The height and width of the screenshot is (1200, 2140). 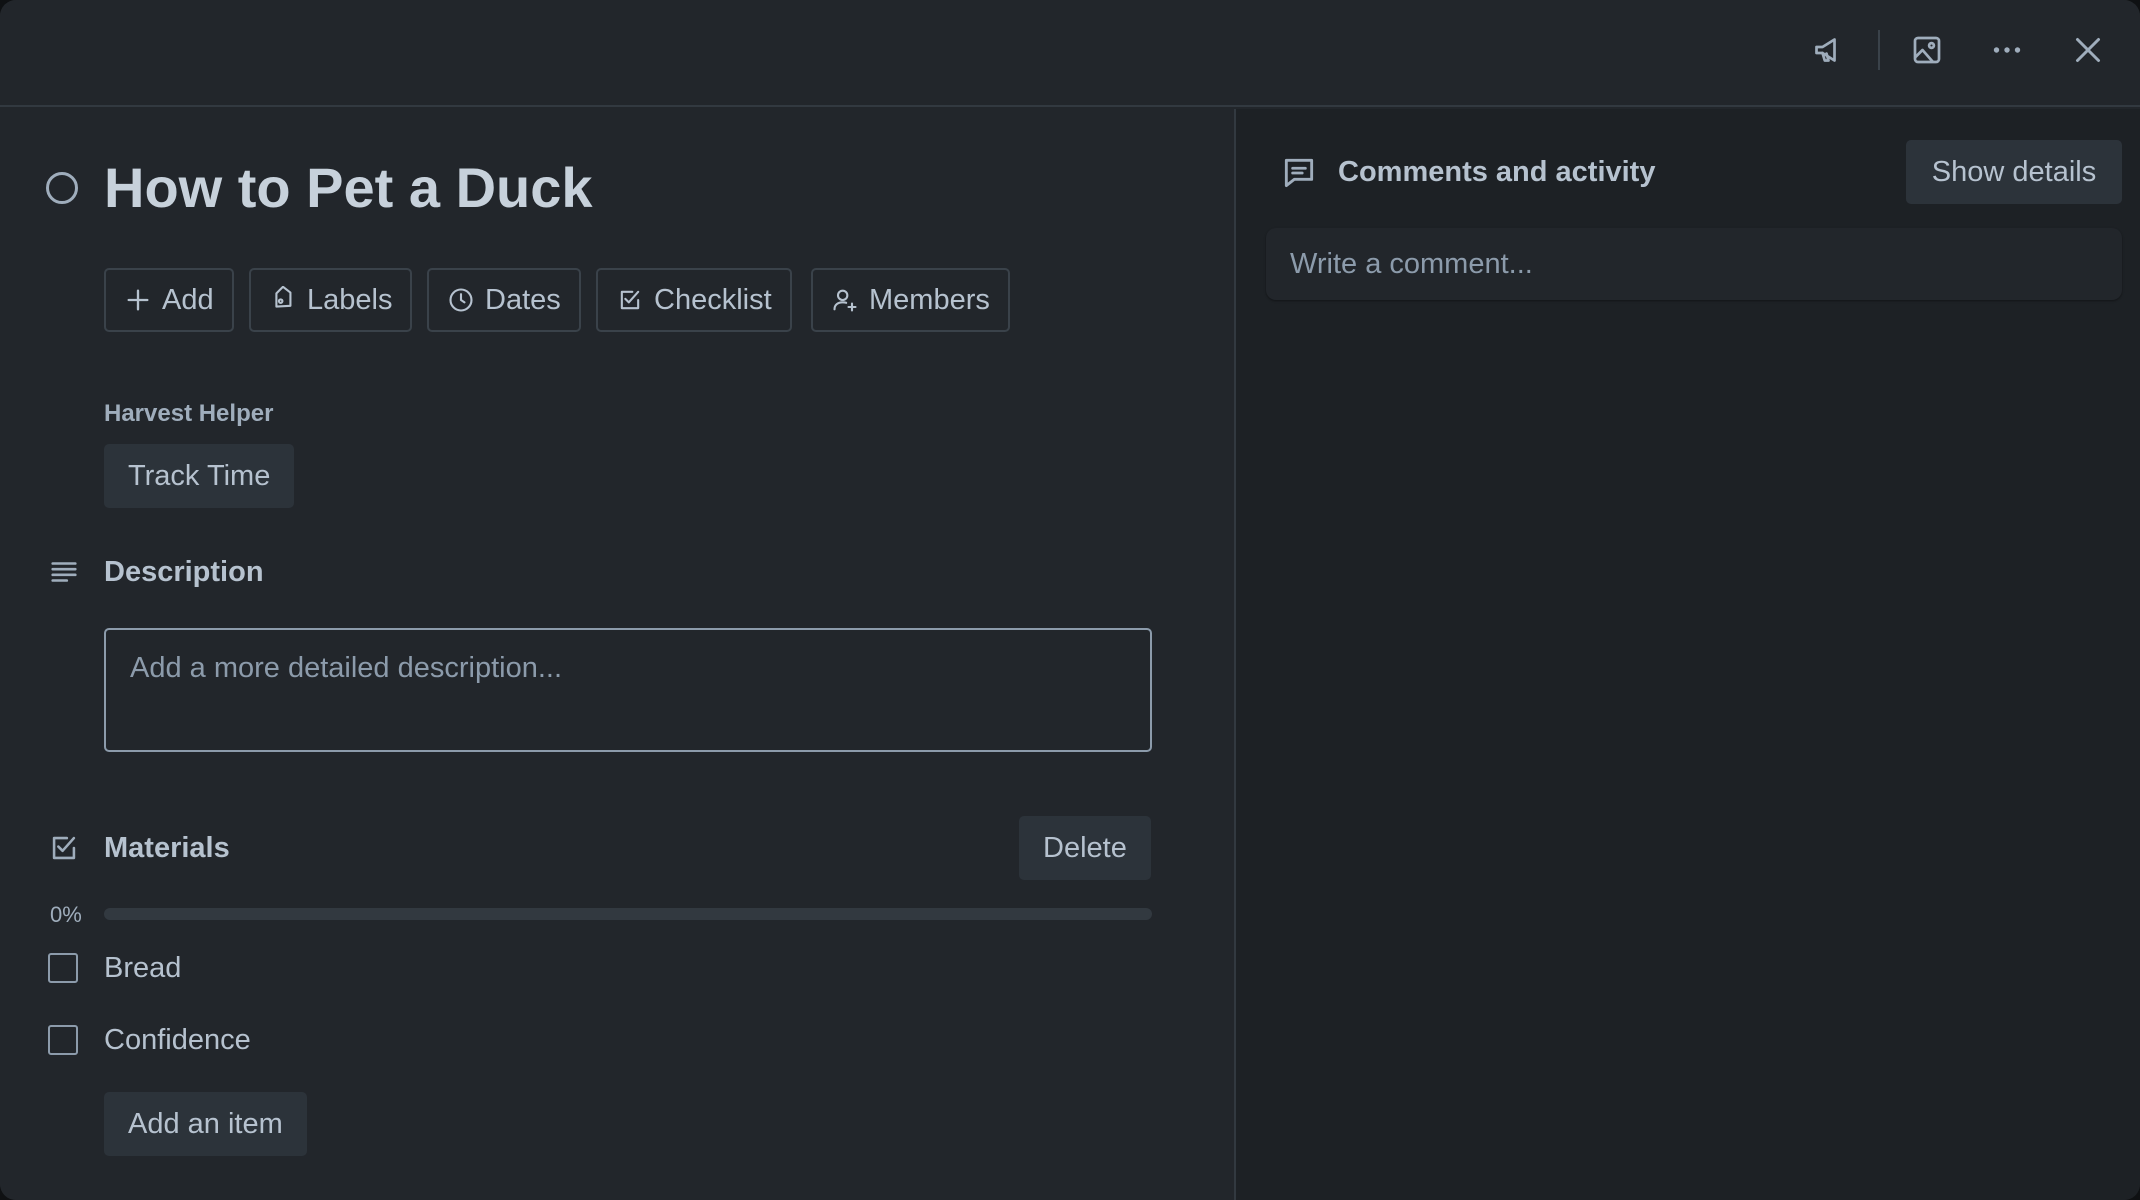 What do you see at coordinates (1299, 173) in the screenshot?
I see `comment-icon` at bounding box center [1299, 173].